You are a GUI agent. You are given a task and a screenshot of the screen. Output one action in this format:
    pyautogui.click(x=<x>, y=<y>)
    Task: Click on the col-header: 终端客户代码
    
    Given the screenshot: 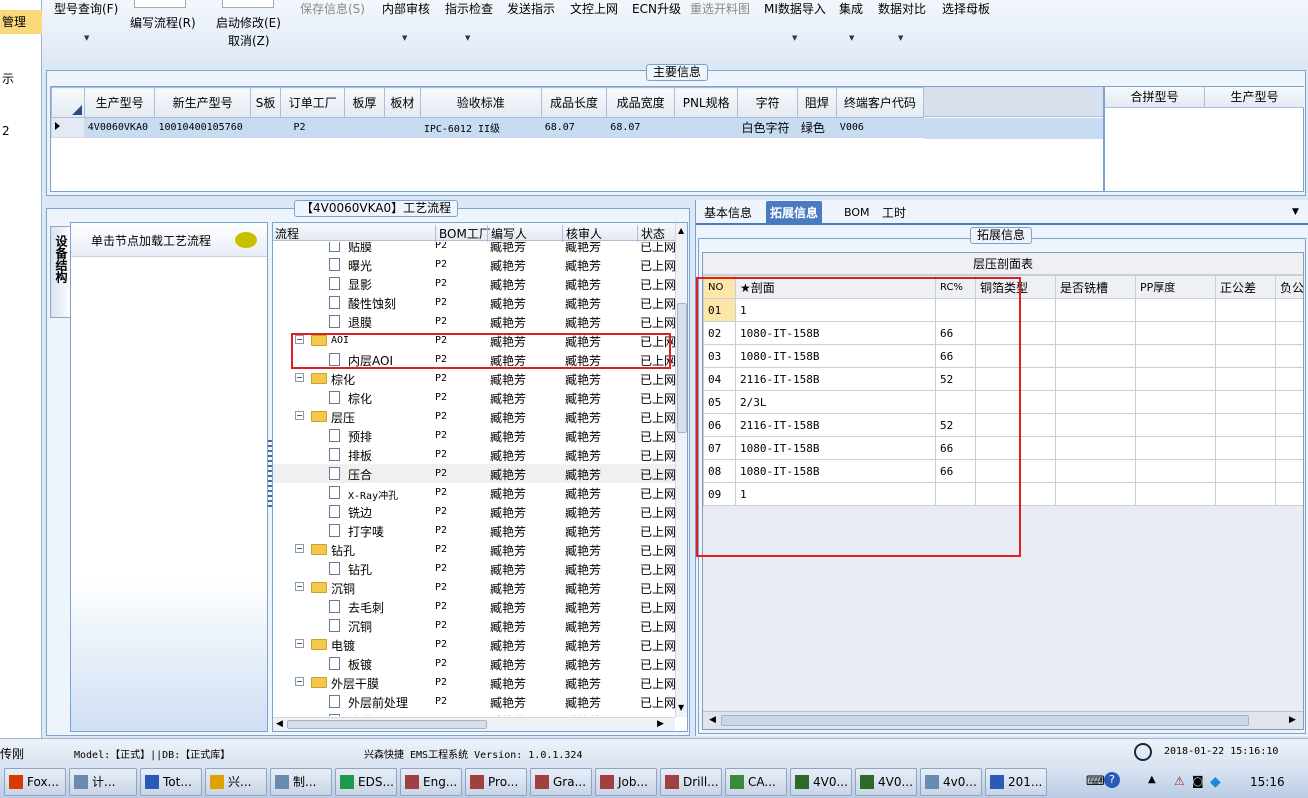 What is the action you would take?
    pyautogui.click(x=880, y=102)
    